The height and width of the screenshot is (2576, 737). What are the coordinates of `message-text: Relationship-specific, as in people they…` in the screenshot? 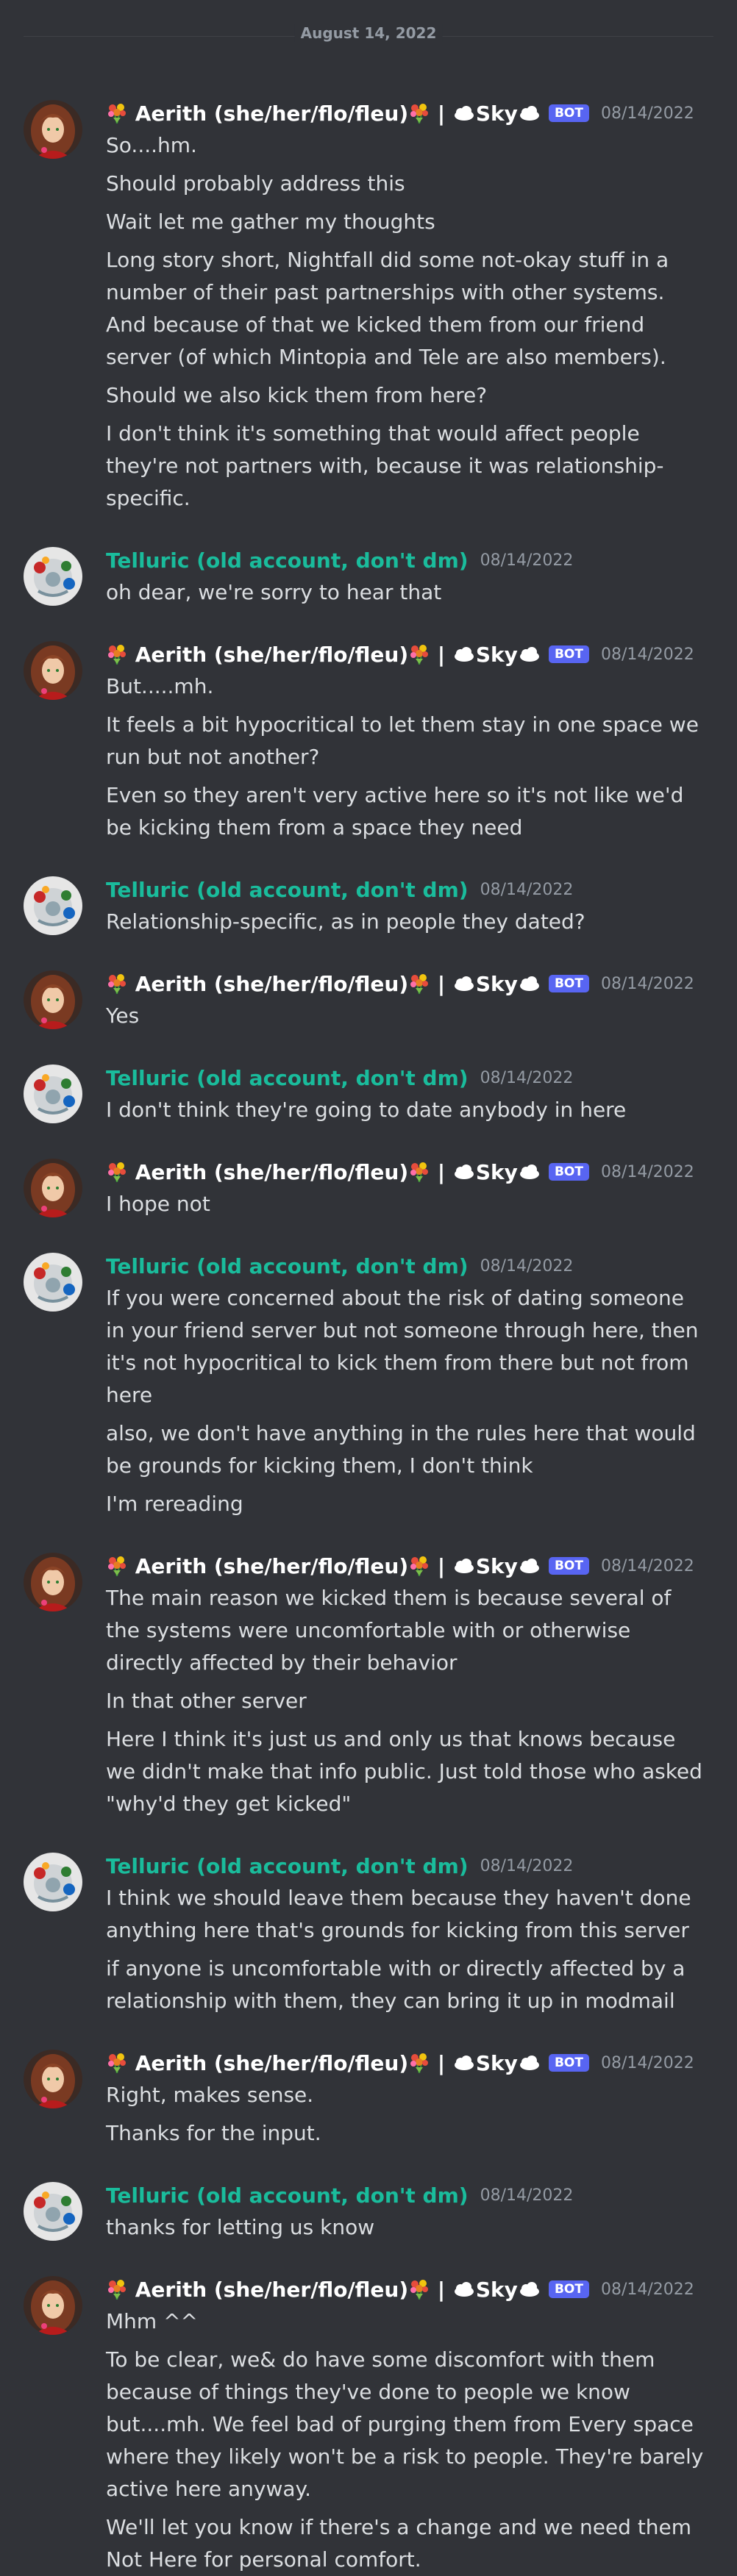 It's located at (346, 921).